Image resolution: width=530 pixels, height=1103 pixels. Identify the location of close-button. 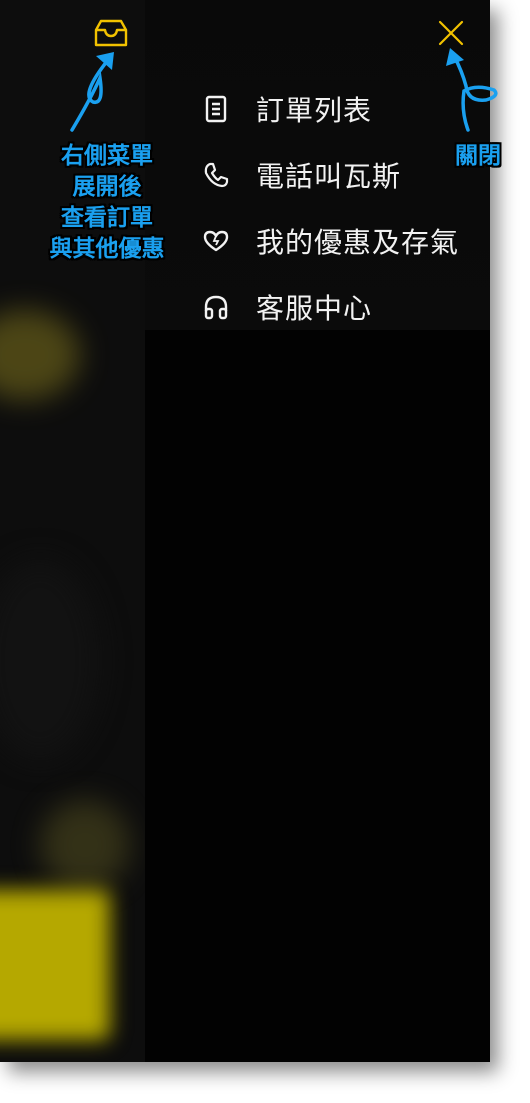
(451, 33).